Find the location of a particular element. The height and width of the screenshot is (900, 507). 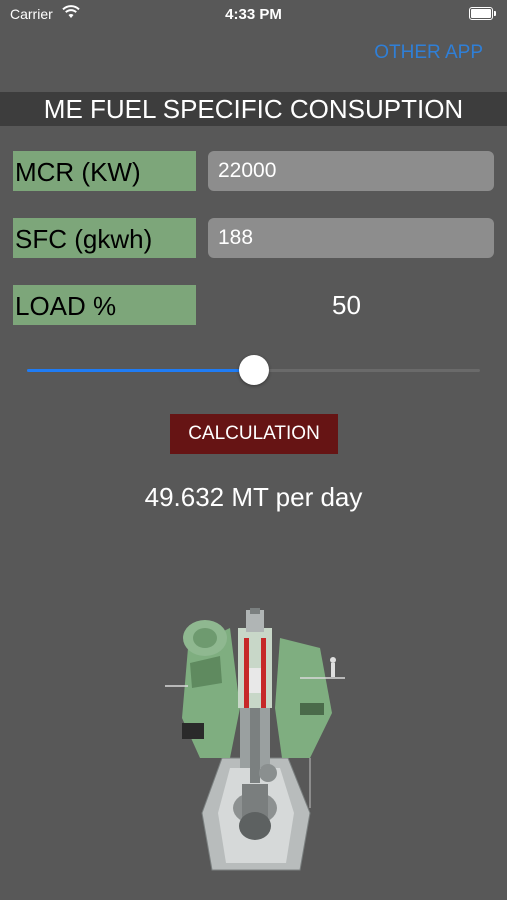

slider-fill is located at coordinates (140, 370).